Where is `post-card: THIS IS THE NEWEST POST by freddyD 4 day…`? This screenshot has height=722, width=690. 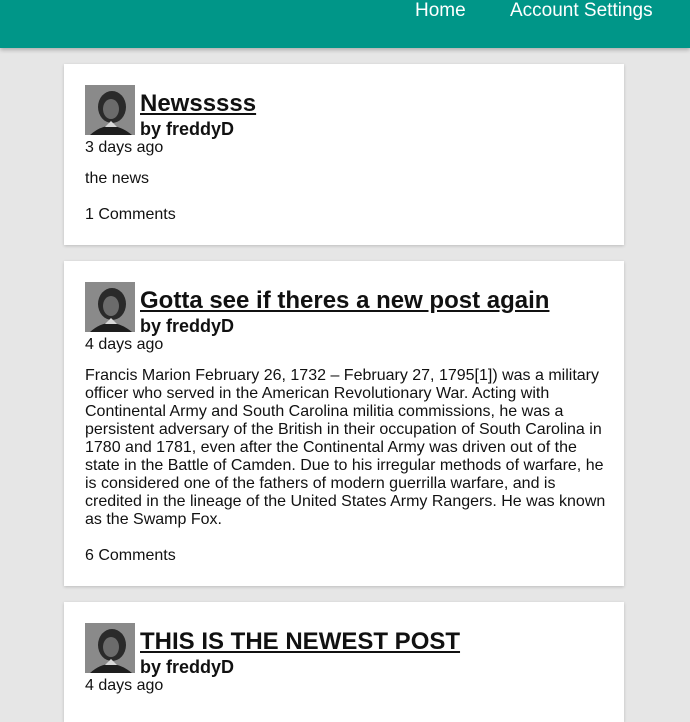
post-card: THIS IS THE NEWEST POST by freddyD 4 day… is located at coordinates (344, 662).